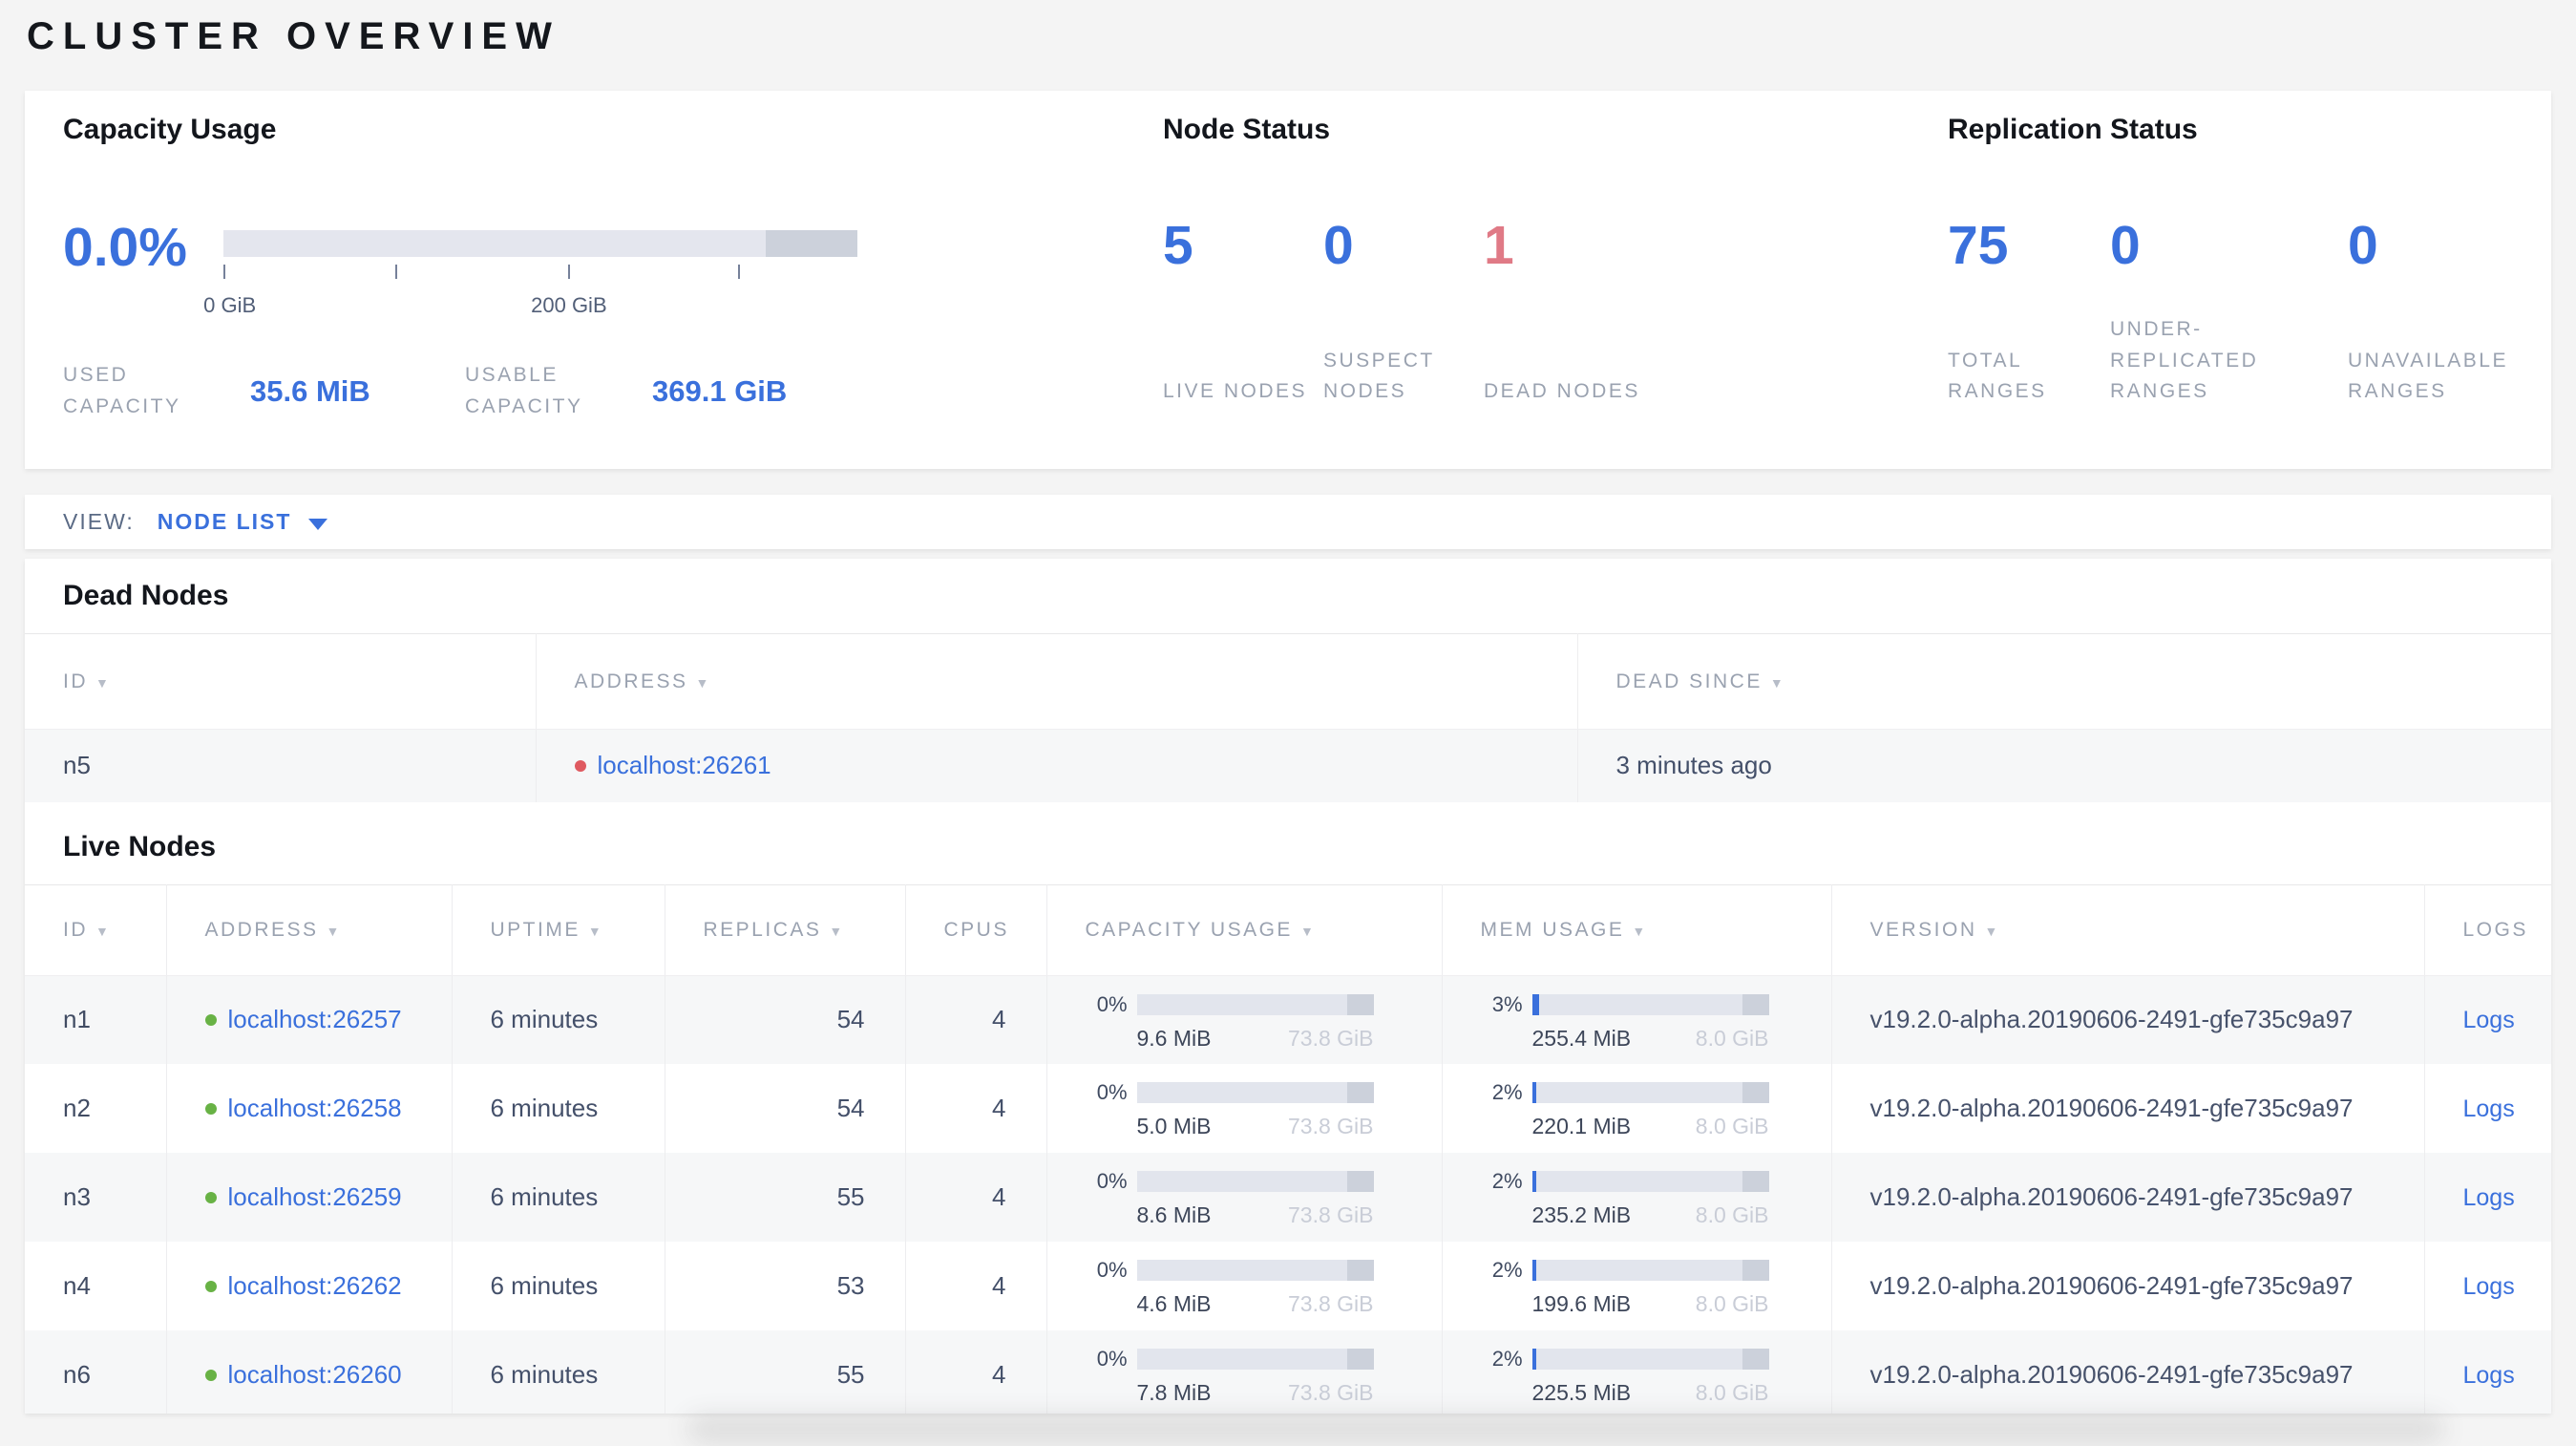 This screenshot has height=1446, width=2576. I want to click on node-mem-usage-cell: 2% 199.6 MiB 8.0 GiB, so click(1637, 1286).